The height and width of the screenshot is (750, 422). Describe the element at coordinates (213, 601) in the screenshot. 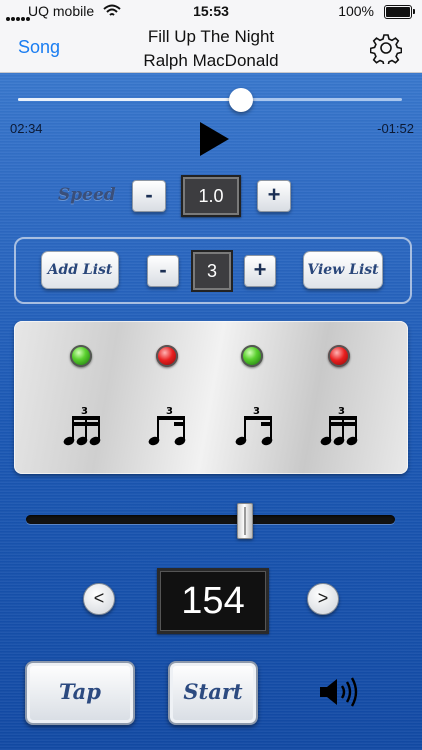

I see `tempo-value: 154` at that location.